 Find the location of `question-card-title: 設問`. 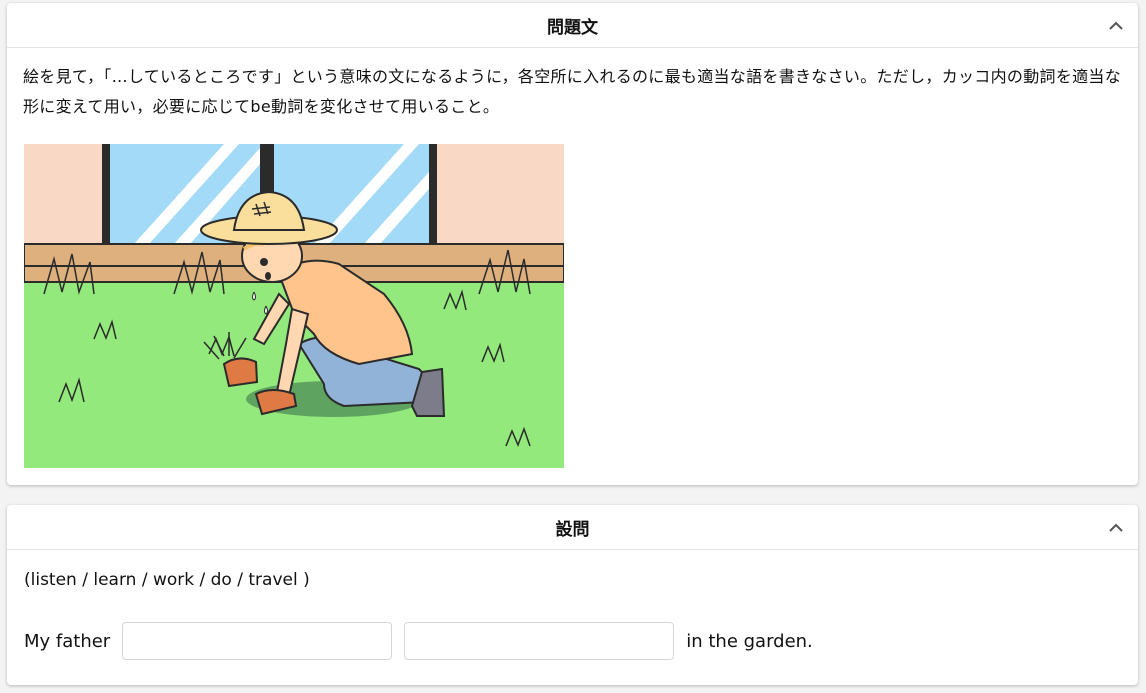

question-card-title: 設問 is located at coordinates (572, 529).